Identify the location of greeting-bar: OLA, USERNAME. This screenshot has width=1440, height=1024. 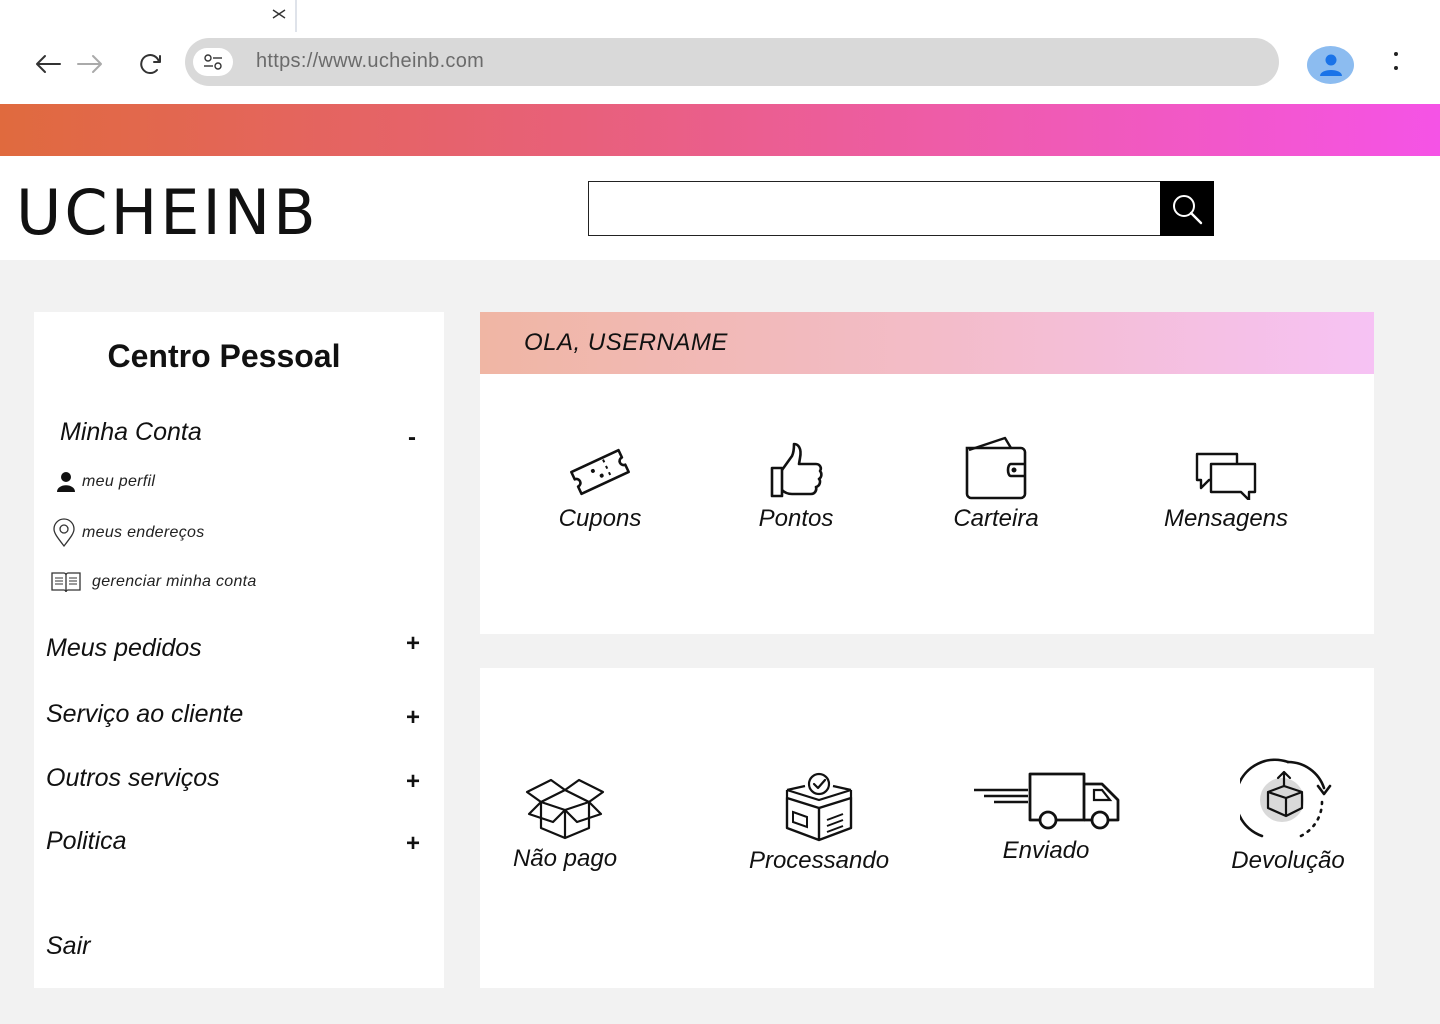
(927, 343).